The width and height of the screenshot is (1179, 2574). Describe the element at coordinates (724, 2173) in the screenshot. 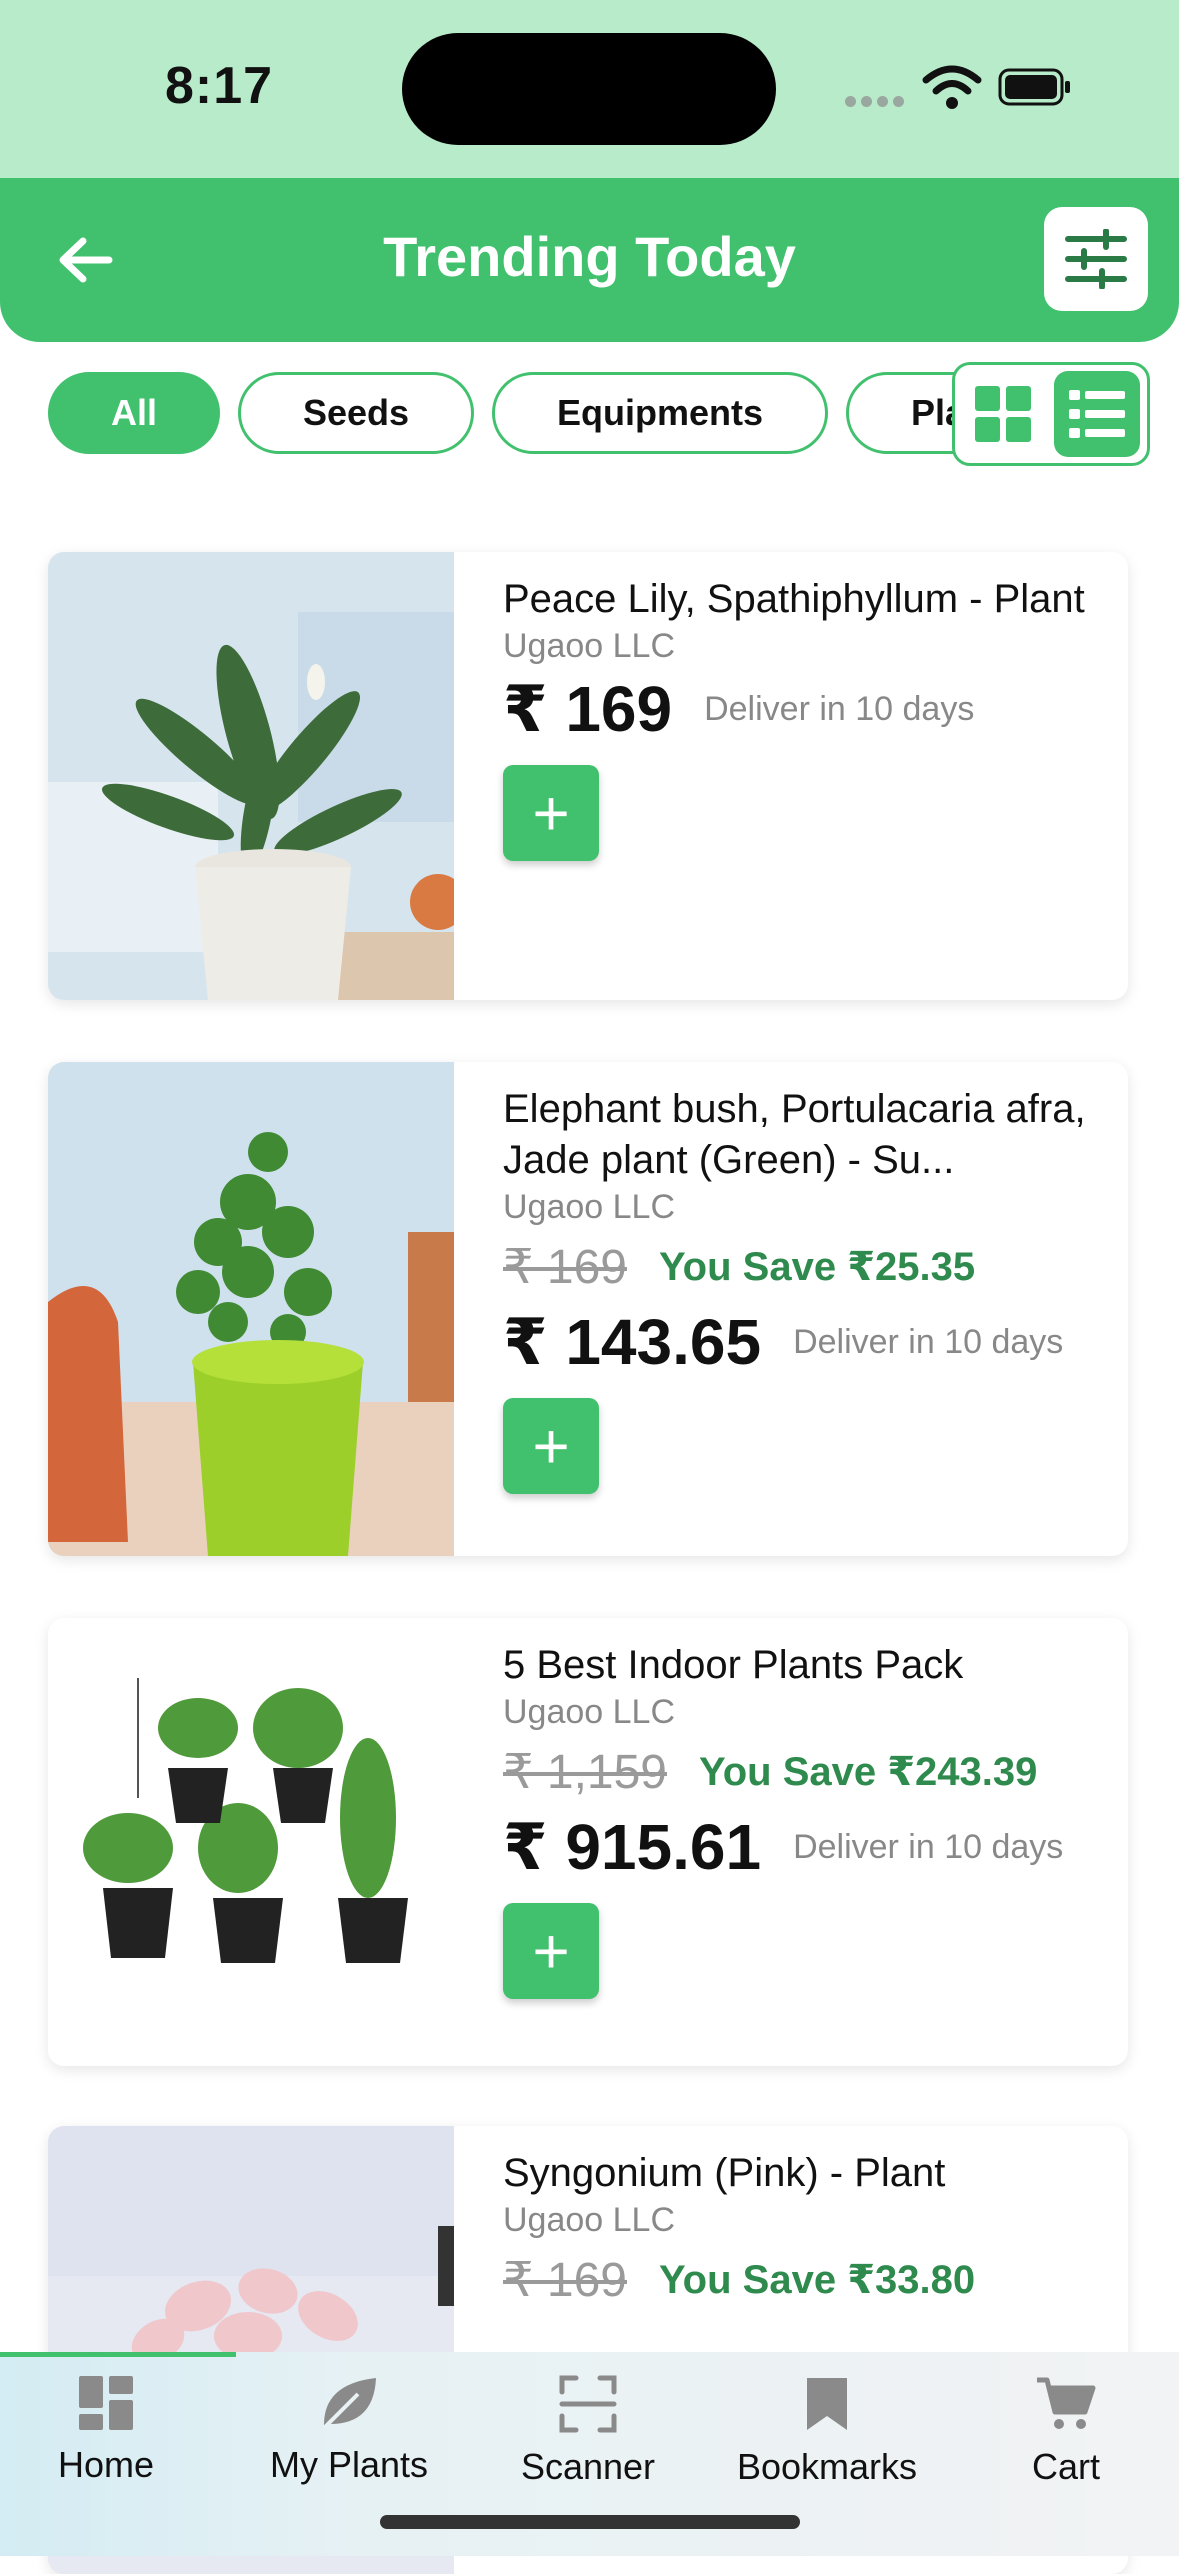

I see `product-name: Syngonium (Pink) - Plant` at that location.